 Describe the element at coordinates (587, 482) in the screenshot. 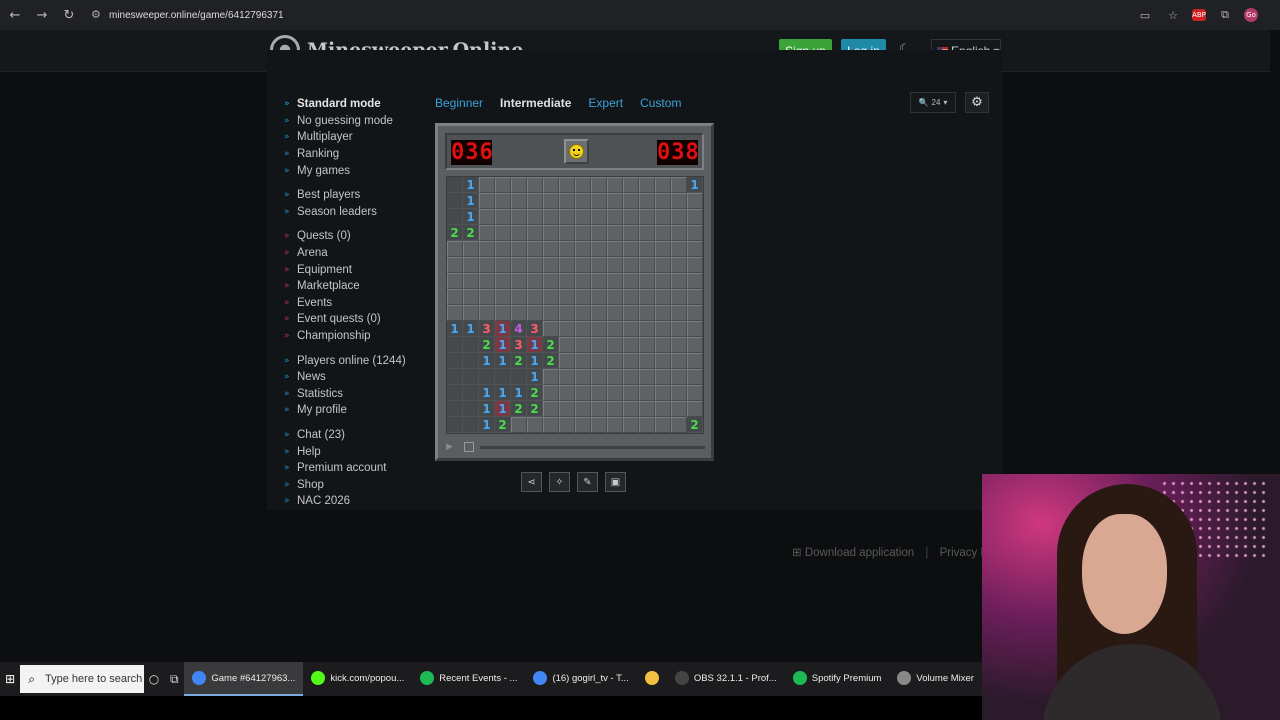

I see `edit-icon: ✎` at that location.